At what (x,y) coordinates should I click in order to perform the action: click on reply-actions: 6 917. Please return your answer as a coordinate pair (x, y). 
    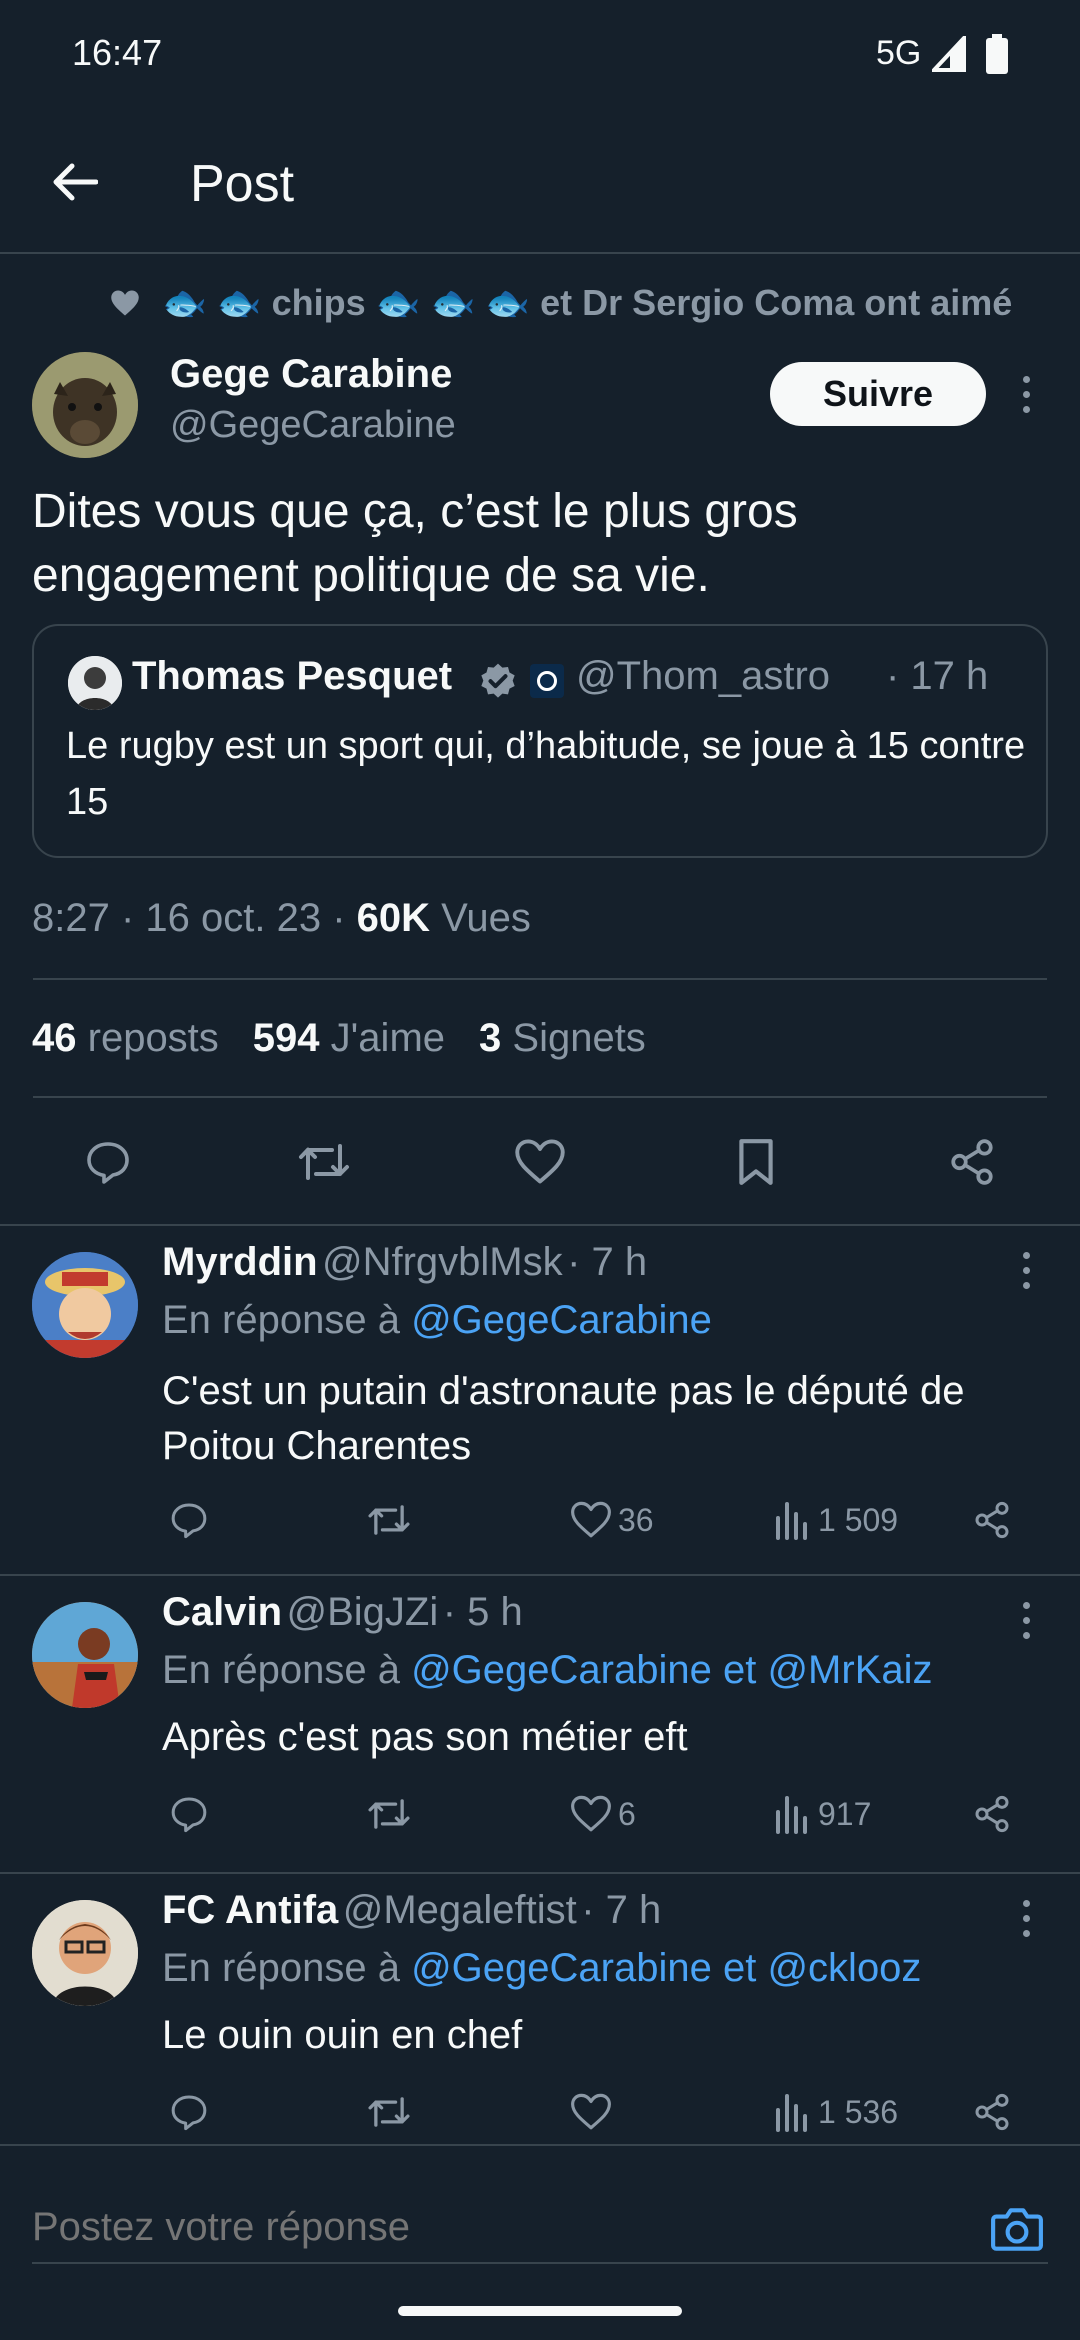
    Looking at the image, I should click on (540, 1816).